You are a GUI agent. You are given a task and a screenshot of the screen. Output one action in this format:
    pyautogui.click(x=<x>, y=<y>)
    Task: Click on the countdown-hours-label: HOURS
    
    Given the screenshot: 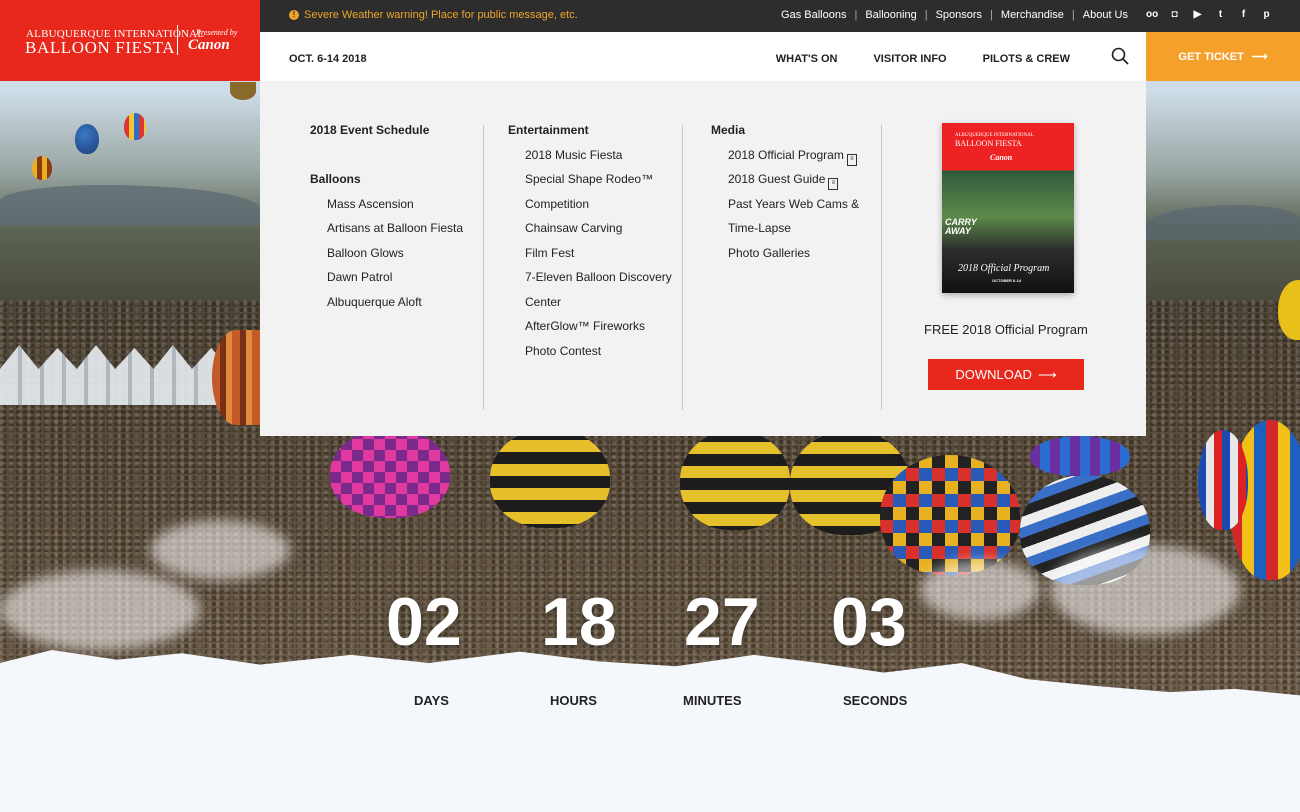 What is the action you would take?
    pyautogui.click(x=573, y=700)
    